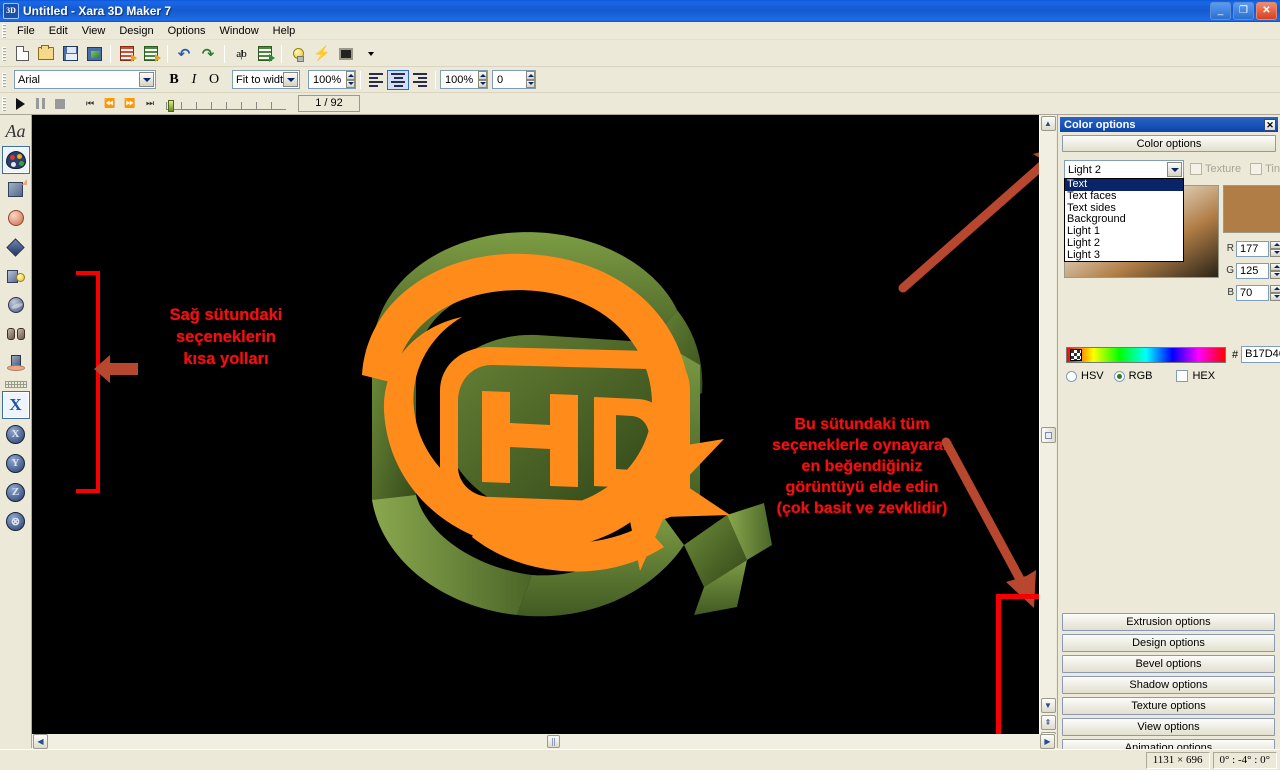 This screenshot has height=770, width=1280. I want to click on restore-button: ❐, so click(1243, 11).